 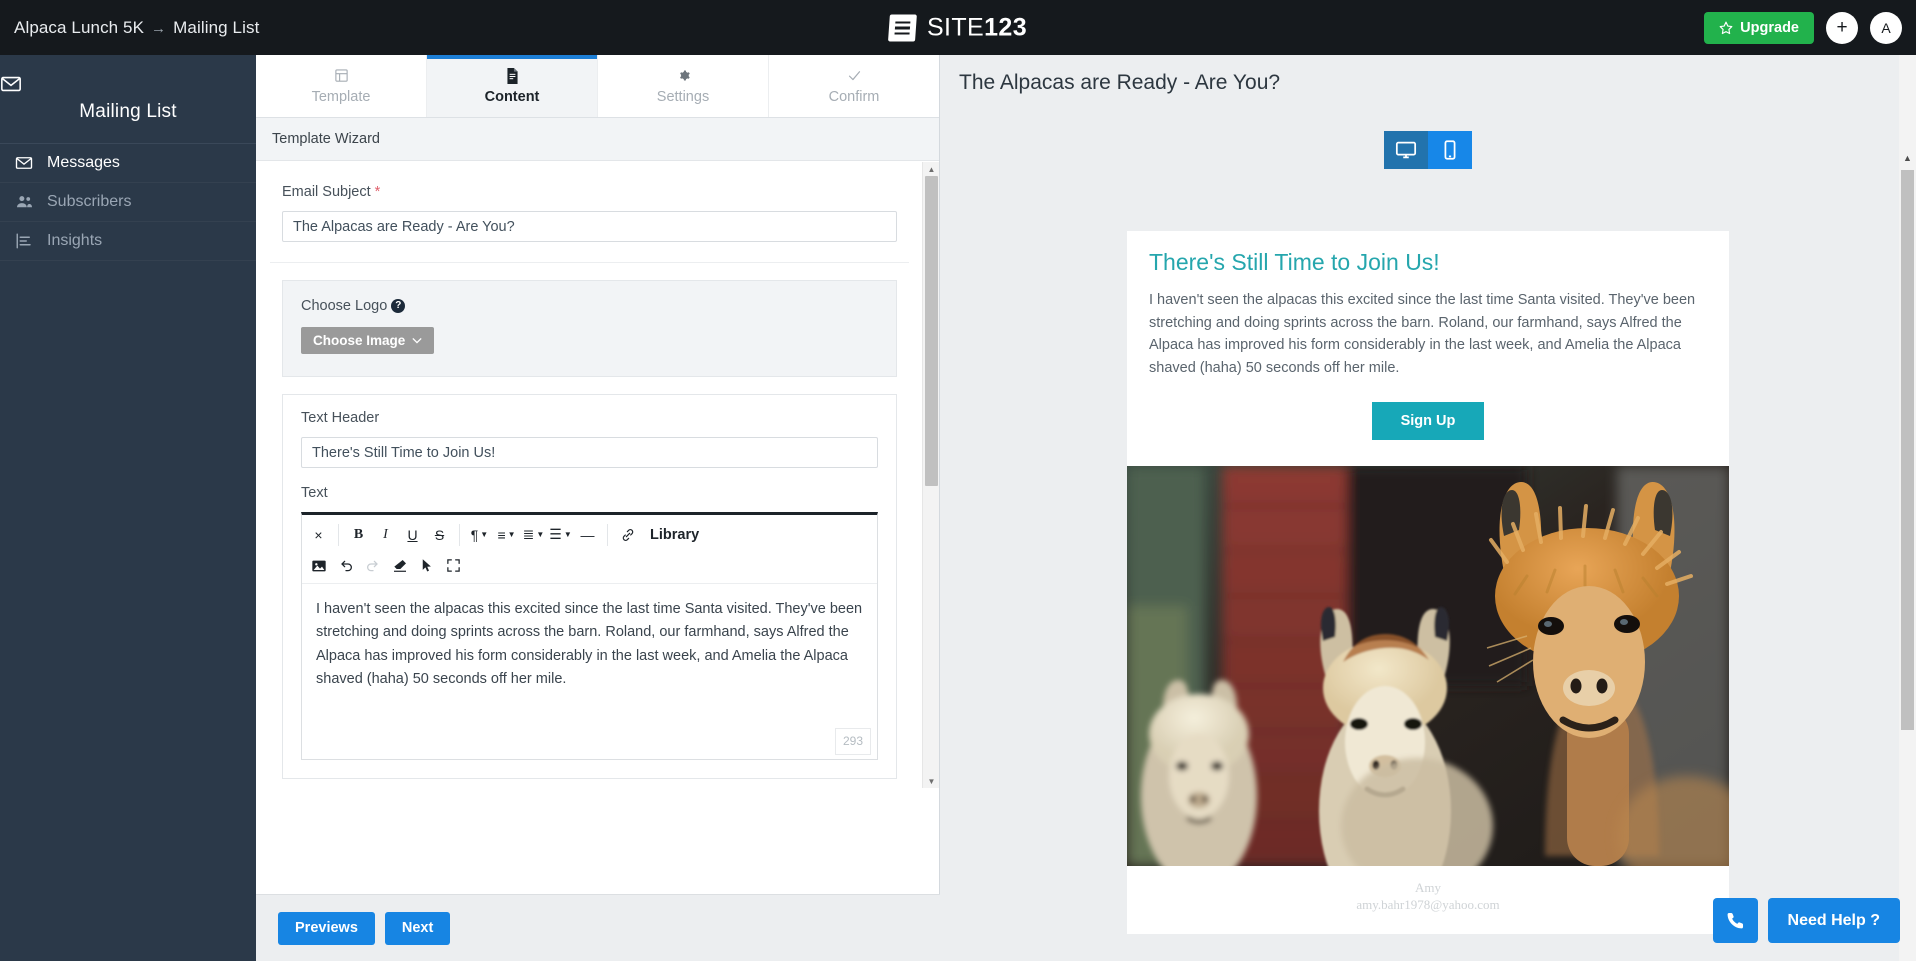 What do you see at coordinates (854, 86) in the screenshot?
I see `tab-confirm: Confirm` at bounding box center [854, 86].